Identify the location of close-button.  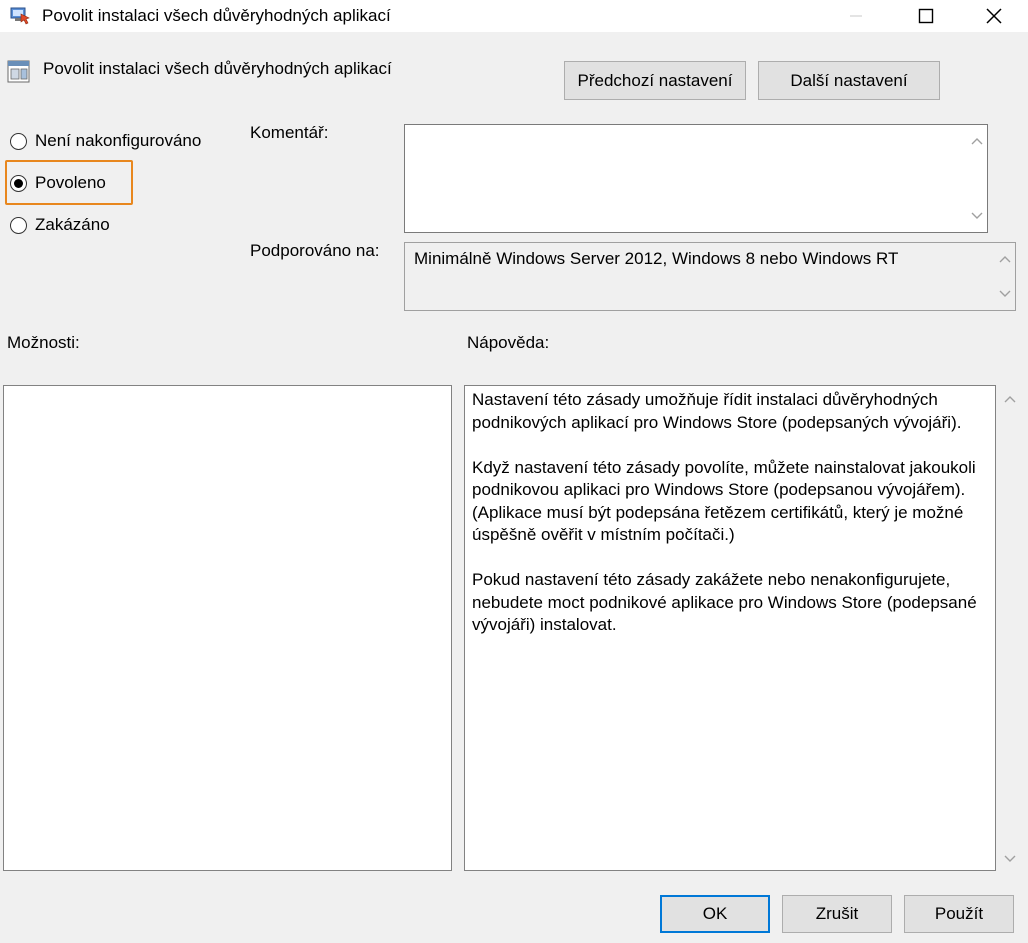
(994, 16).